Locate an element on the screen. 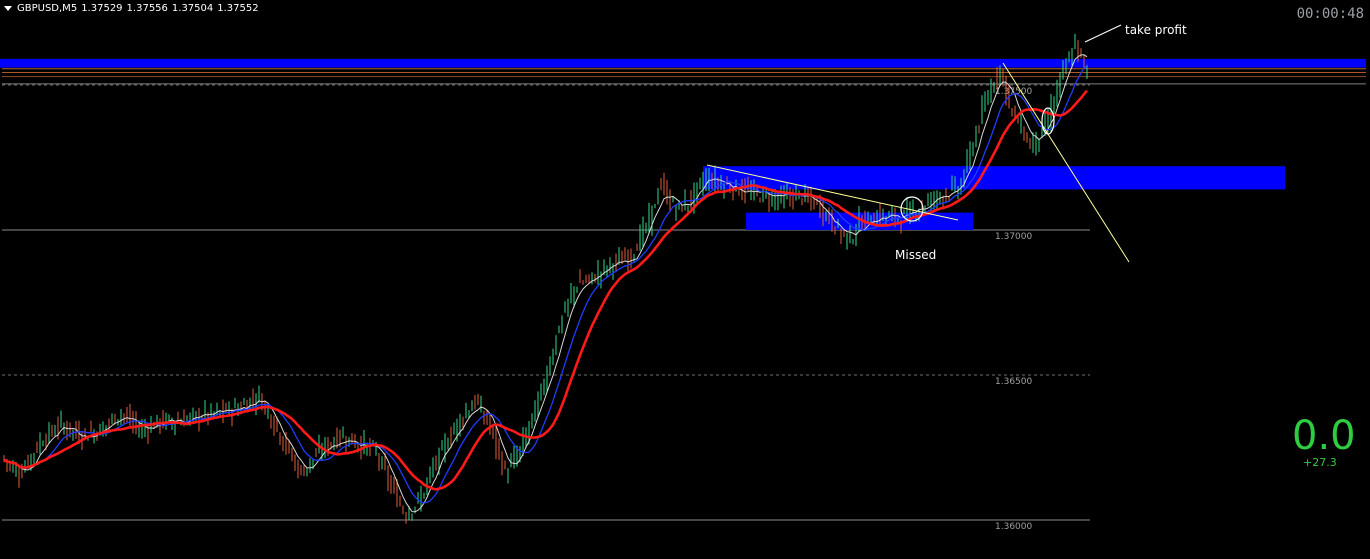  dropdown-triangle-icon is located at coordinates (8, 8).